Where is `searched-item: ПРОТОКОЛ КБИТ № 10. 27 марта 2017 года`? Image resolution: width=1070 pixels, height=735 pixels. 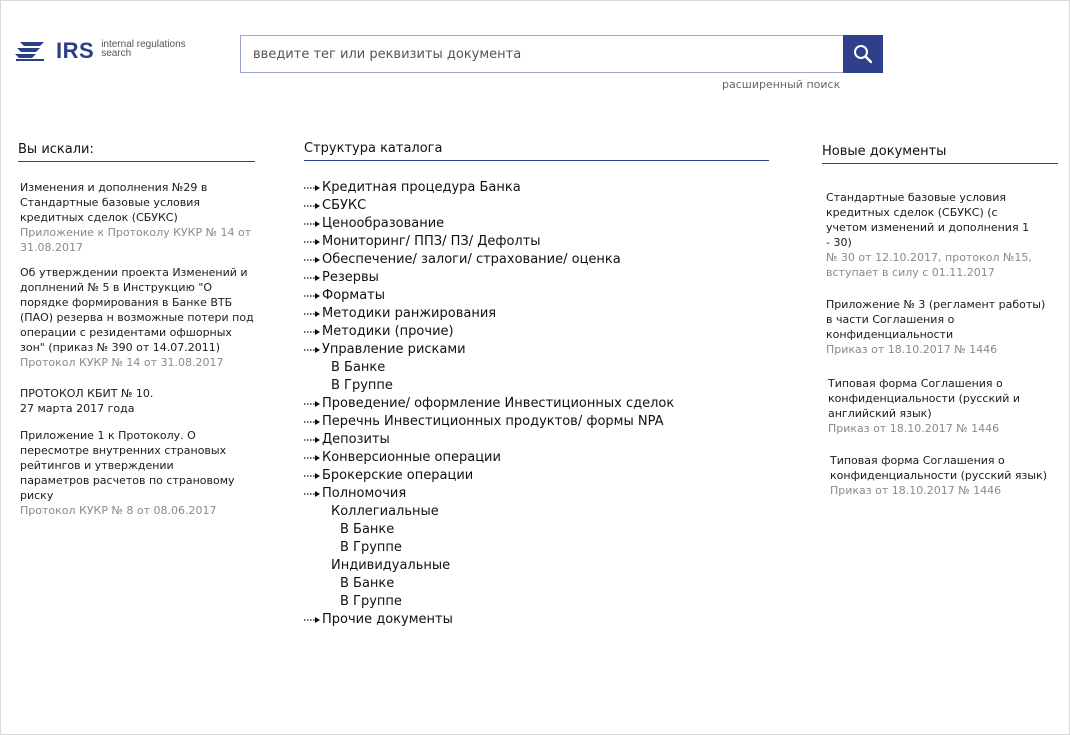
searched-item: ПРОТОКОЛ КБИТ № 10. 27 марта 2017 года is located at coordinates (95, 401).